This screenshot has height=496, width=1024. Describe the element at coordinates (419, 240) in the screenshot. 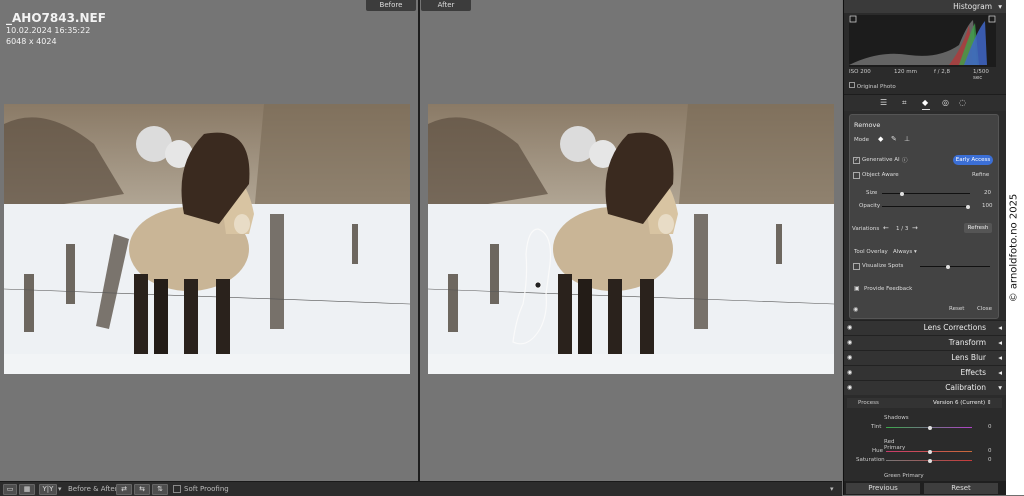

I see `split-divider` at that location.